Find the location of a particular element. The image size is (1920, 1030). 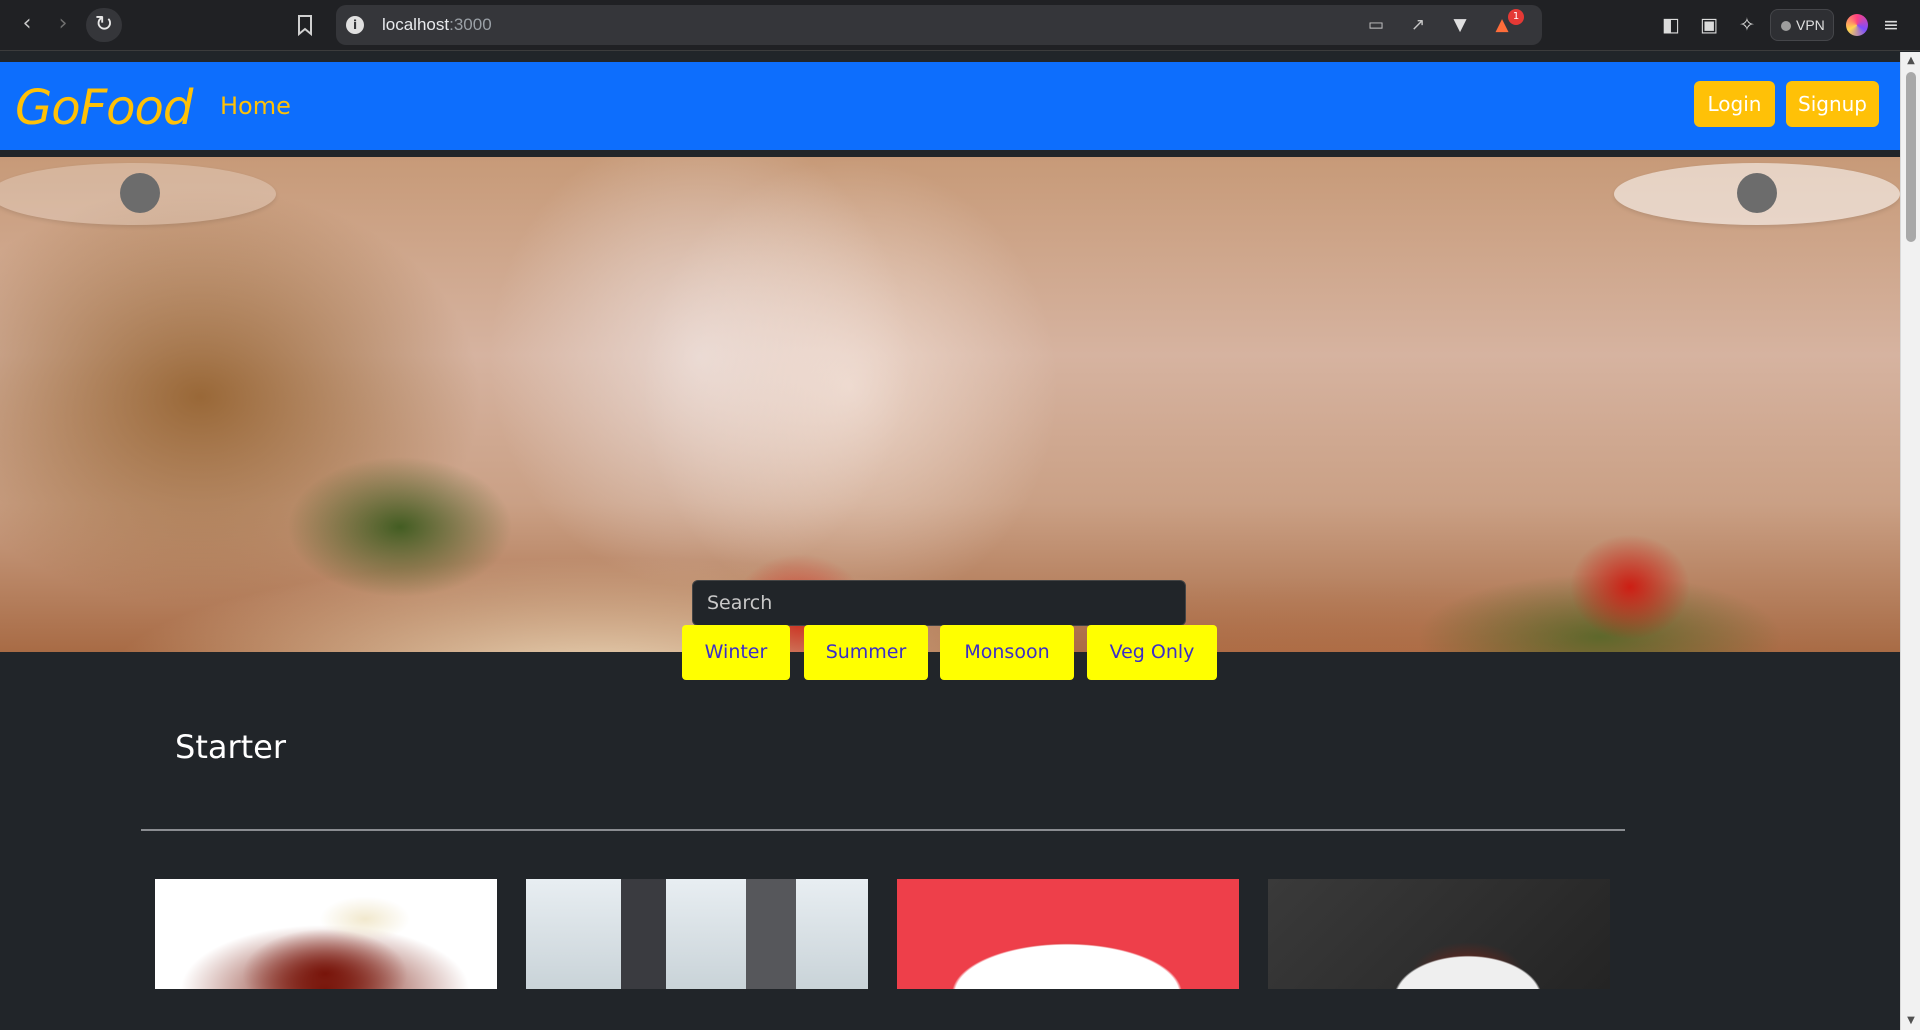

navbar: GoFood Home Login Signup is located at coordinates (950, 106).